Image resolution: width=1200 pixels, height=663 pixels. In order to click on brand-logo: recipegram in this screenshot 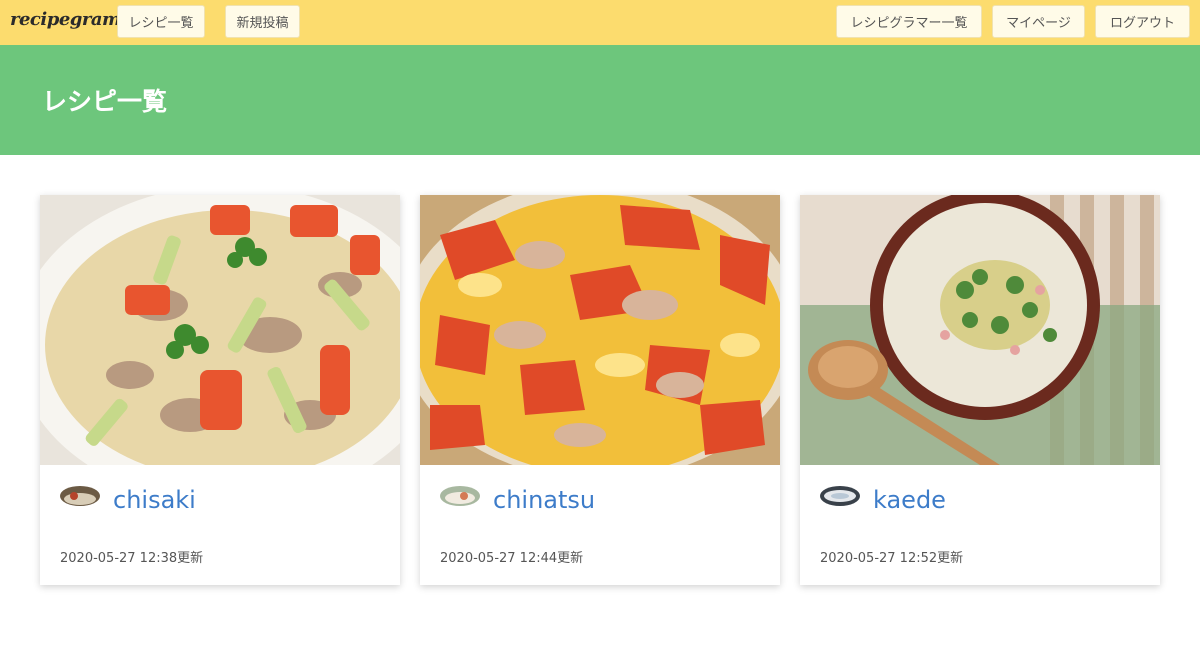, I will do `click(65, 19)`.